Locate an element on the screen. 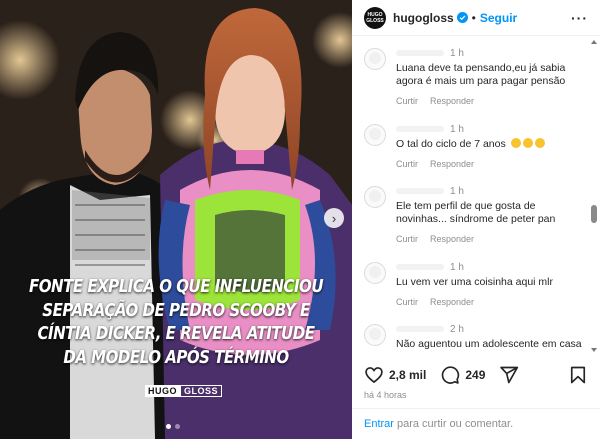 This screenshot has height=439, width=600. headline-line: DA MODELO APÓS TÉRMINO is located at coordinates (176, 357).